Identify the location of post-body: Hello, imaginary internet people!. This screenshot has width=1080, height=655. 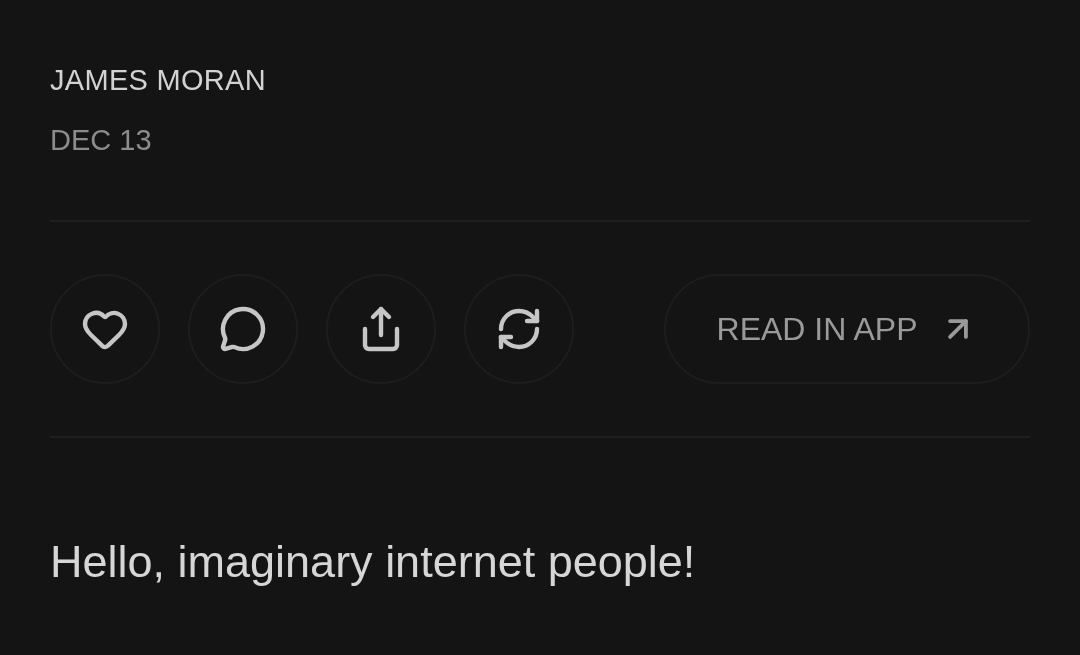
(373, 562).